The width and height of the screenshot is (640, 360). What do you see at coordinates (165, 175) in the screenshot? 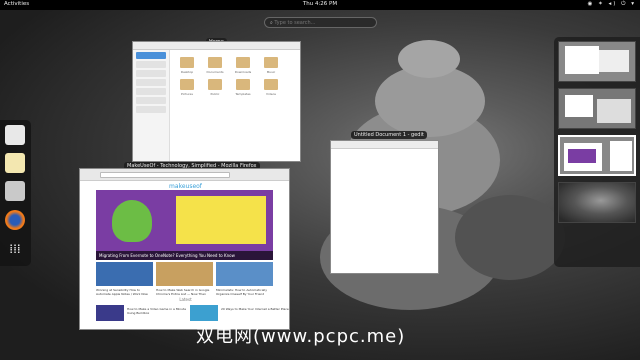
I see `url-bar` at bounding box center [165, 175].